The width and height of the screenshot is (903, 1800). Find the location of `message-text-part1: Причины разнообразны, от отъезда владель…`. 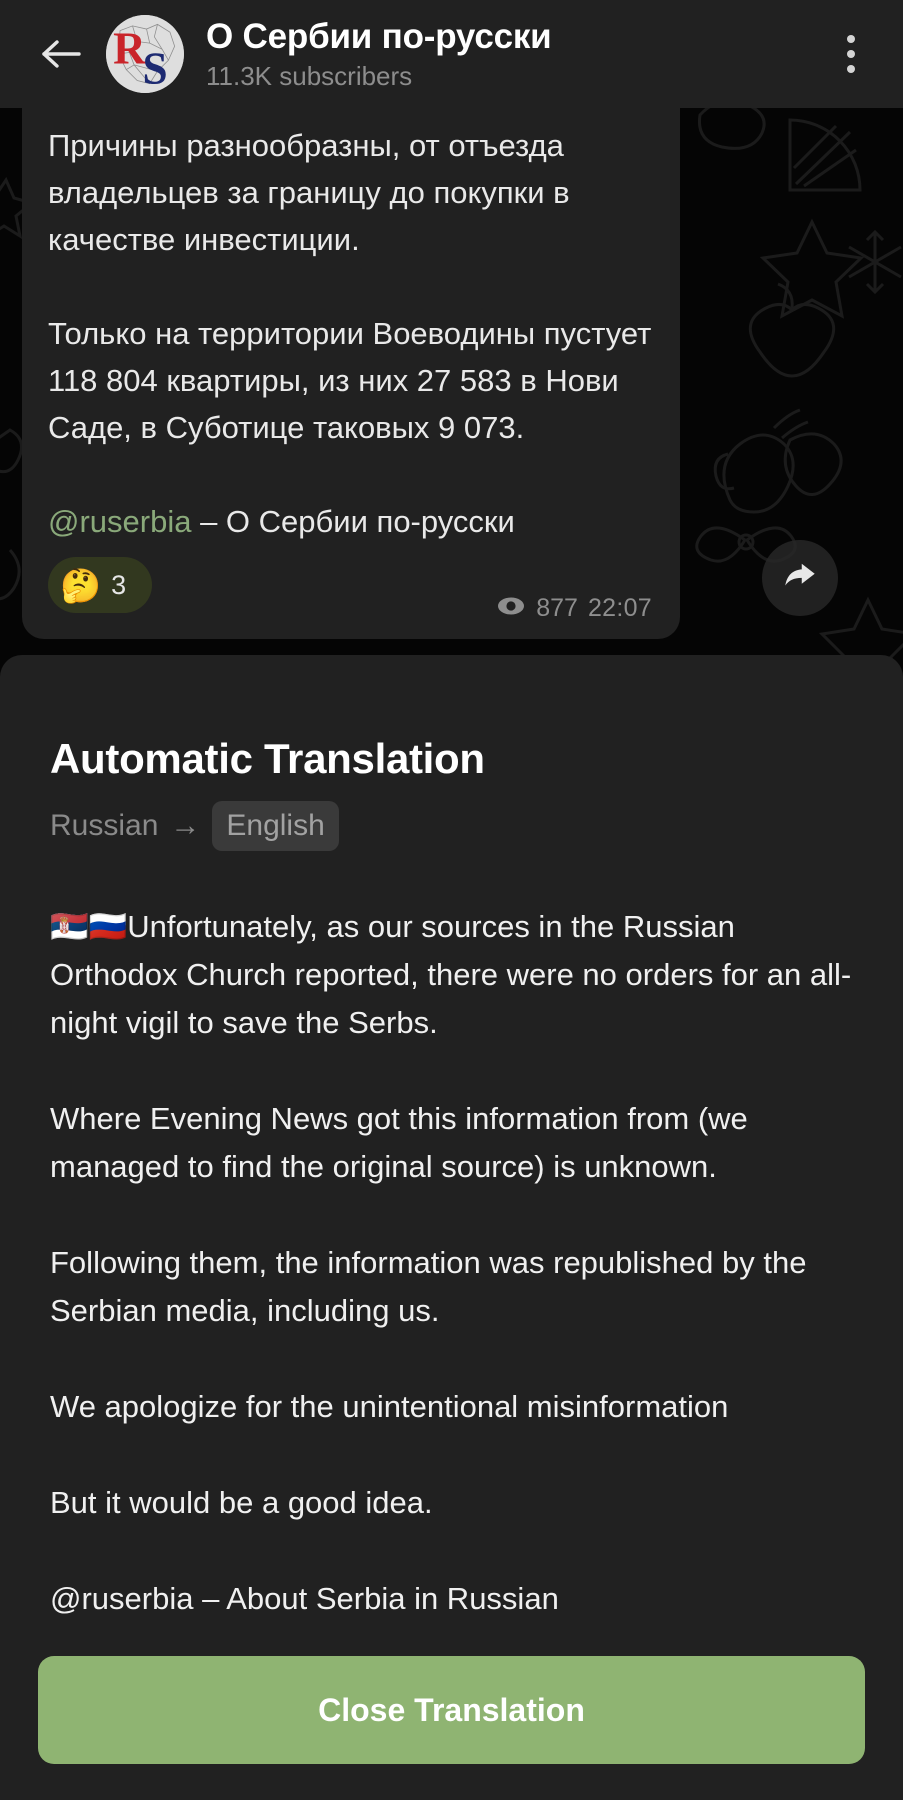

message-text-part1: Причины разнообразны, от отъезда владель… is located at coordinates (350, 286).